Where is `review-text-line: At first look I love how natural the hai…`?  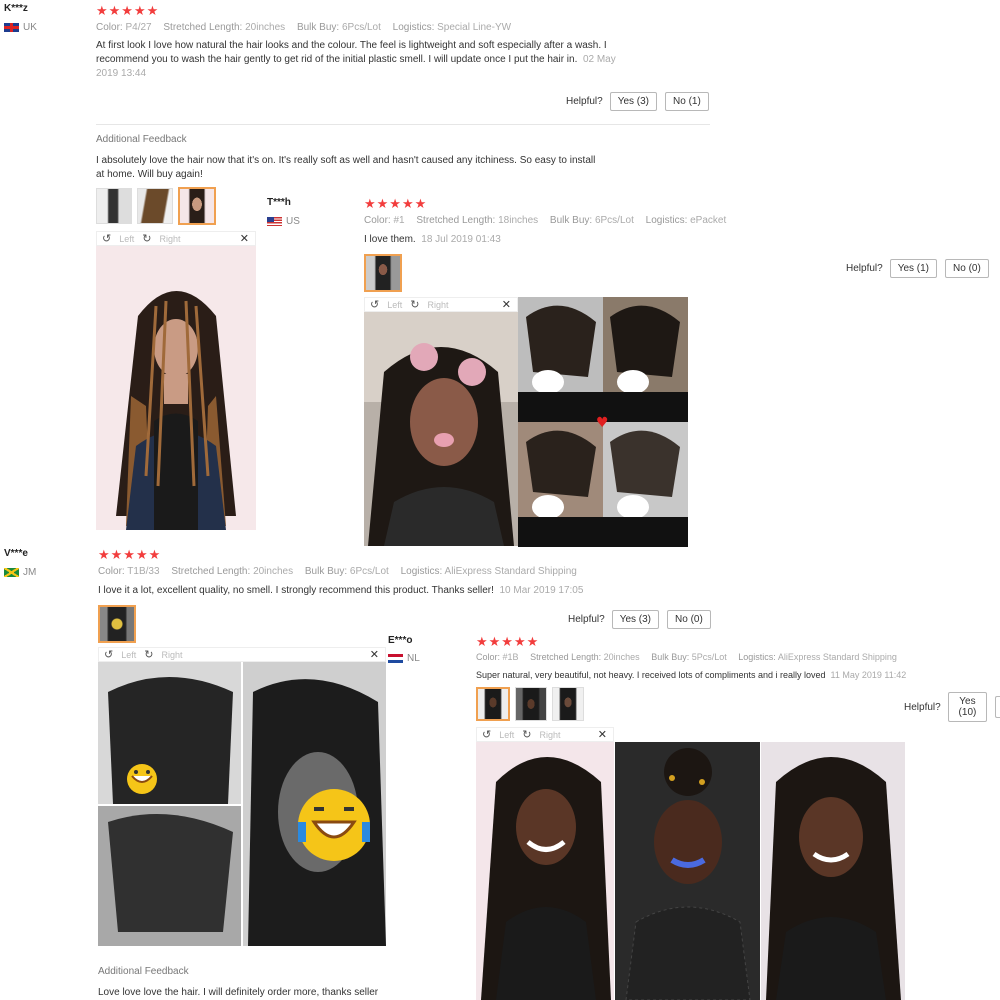
review-text-line: At first look I love how natural the hai… is located at coordinates (351, 45).